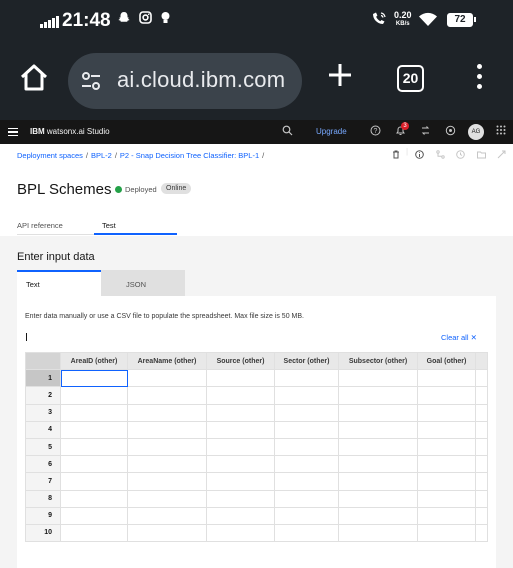 This screenshot has height=568, width=513. What do you see at coordinates (43, 378) in the screenshot?
I see `row-number: 1` at bounding box center [43, 378].